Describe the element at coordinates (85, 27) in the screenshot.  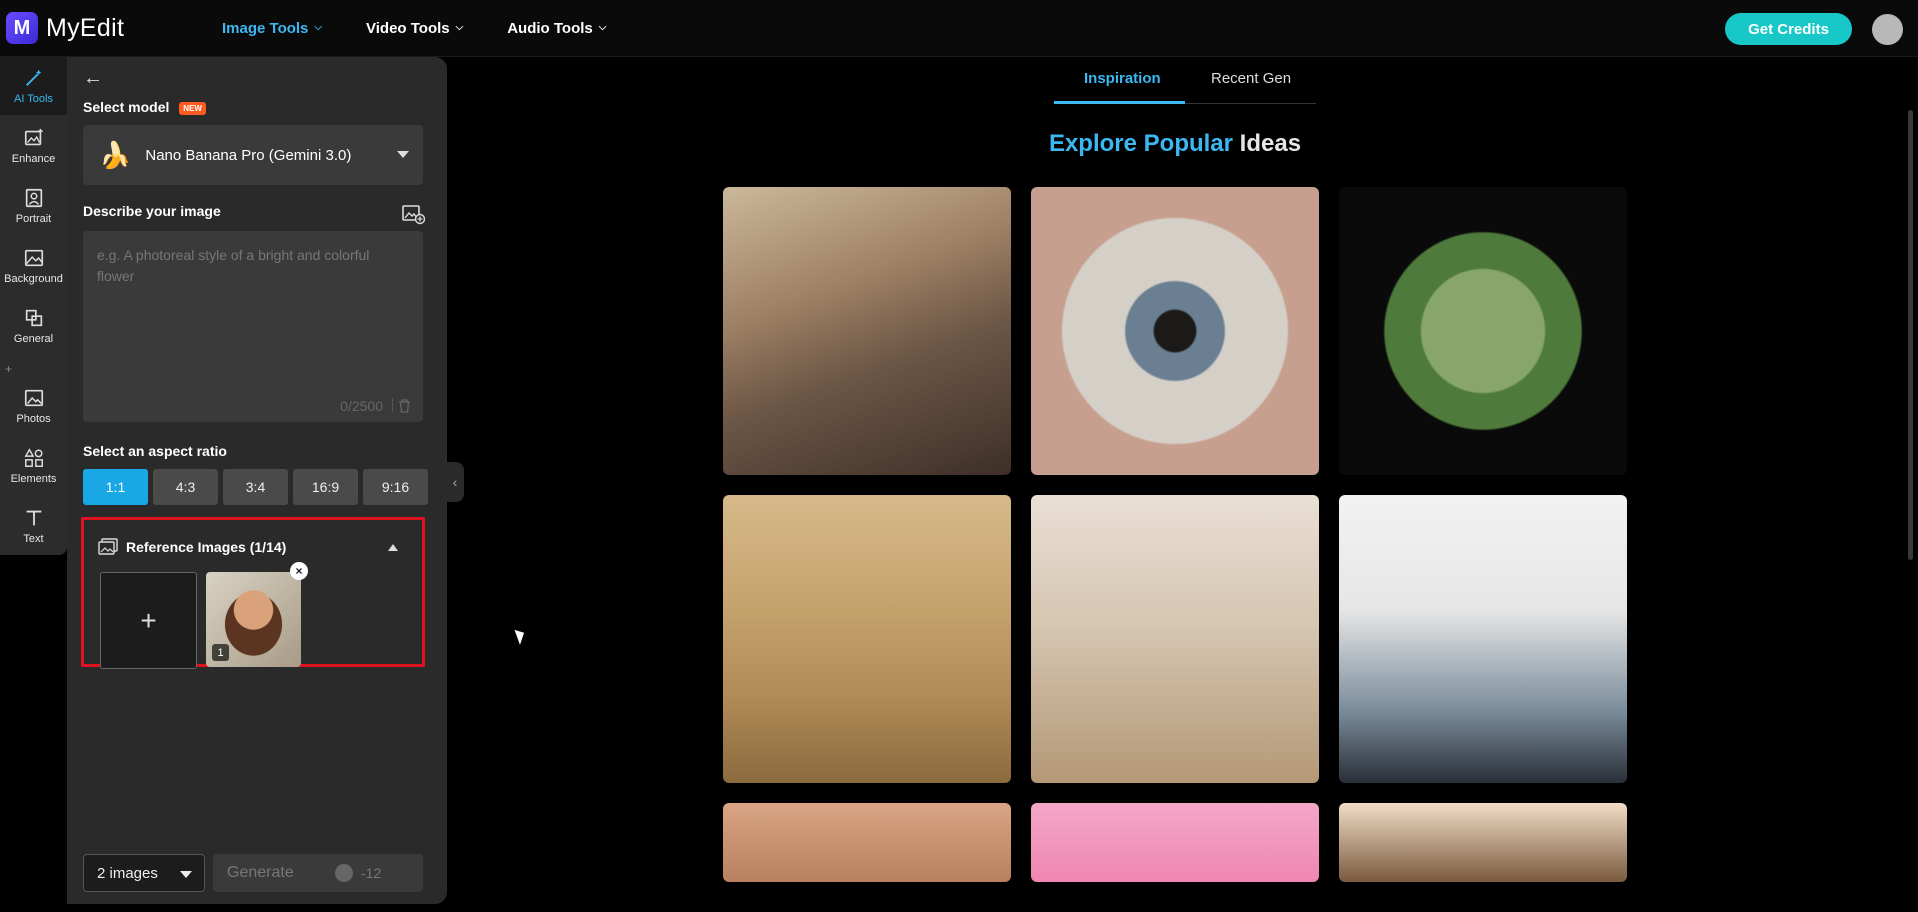
I see `app-name: MyEdit` at that location.